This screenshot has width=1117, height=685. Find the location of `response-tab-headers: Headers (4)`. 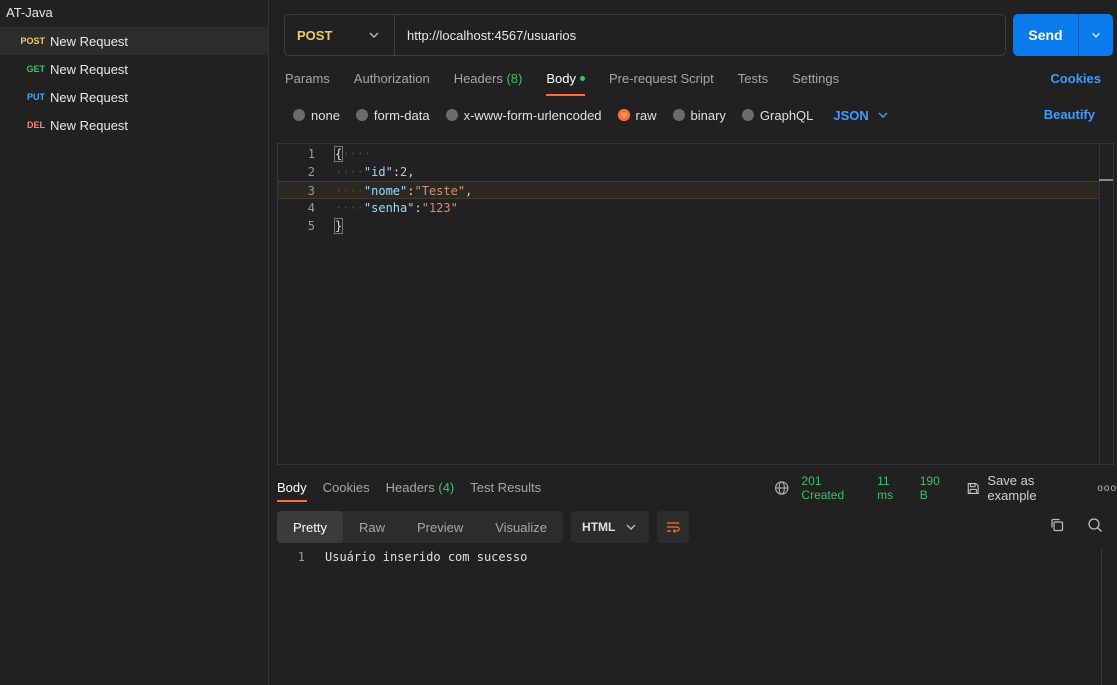

response-tab-headers: Headers (4) is located at coordinates (420, 488).